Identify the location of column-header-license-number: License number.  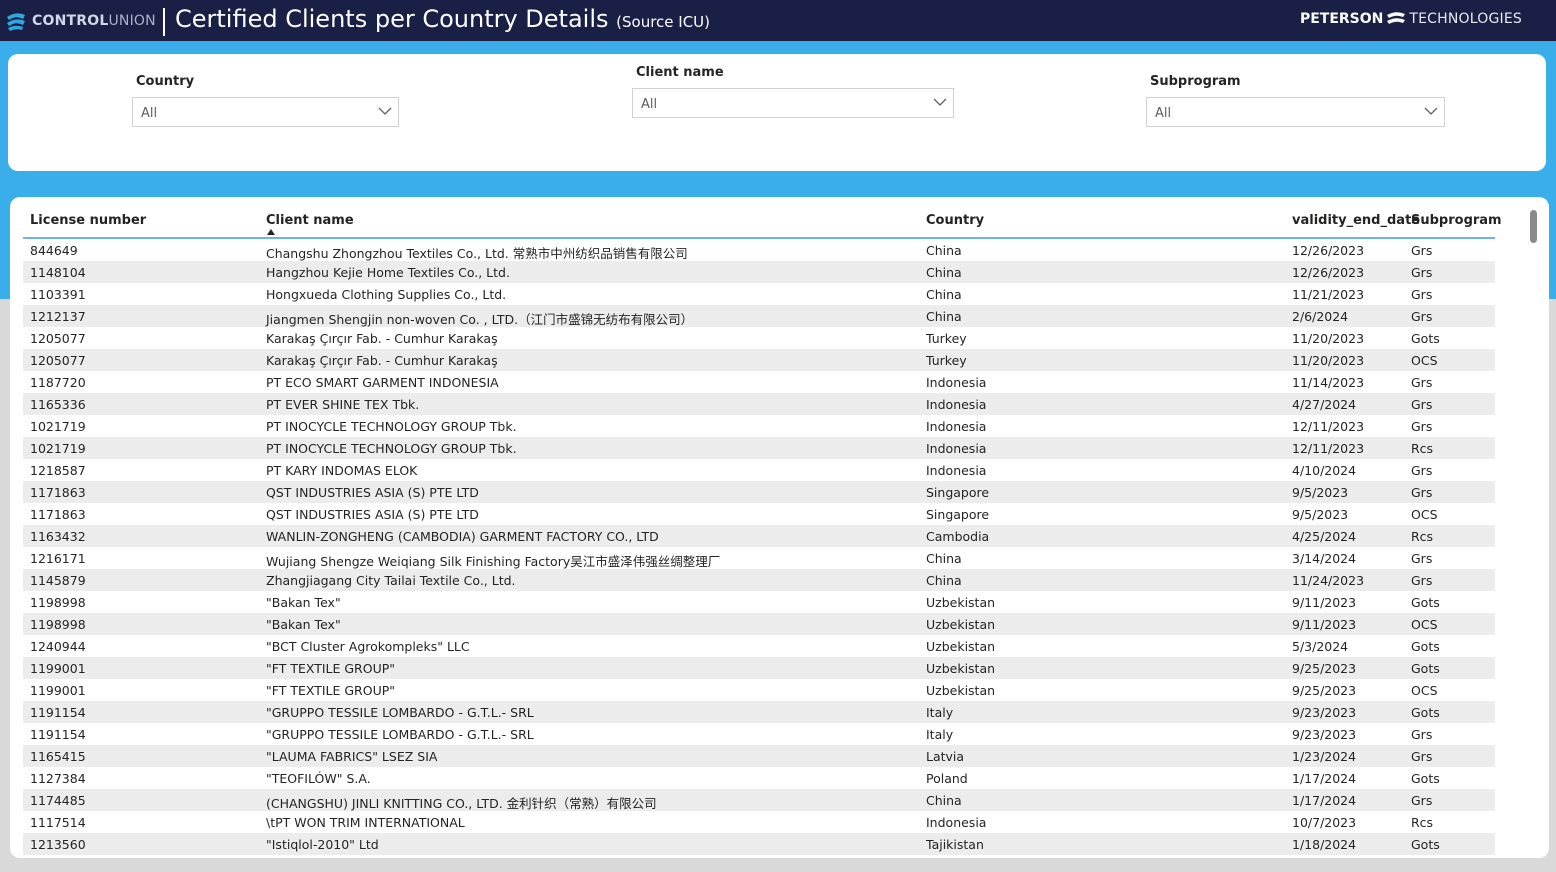
(88, 220).